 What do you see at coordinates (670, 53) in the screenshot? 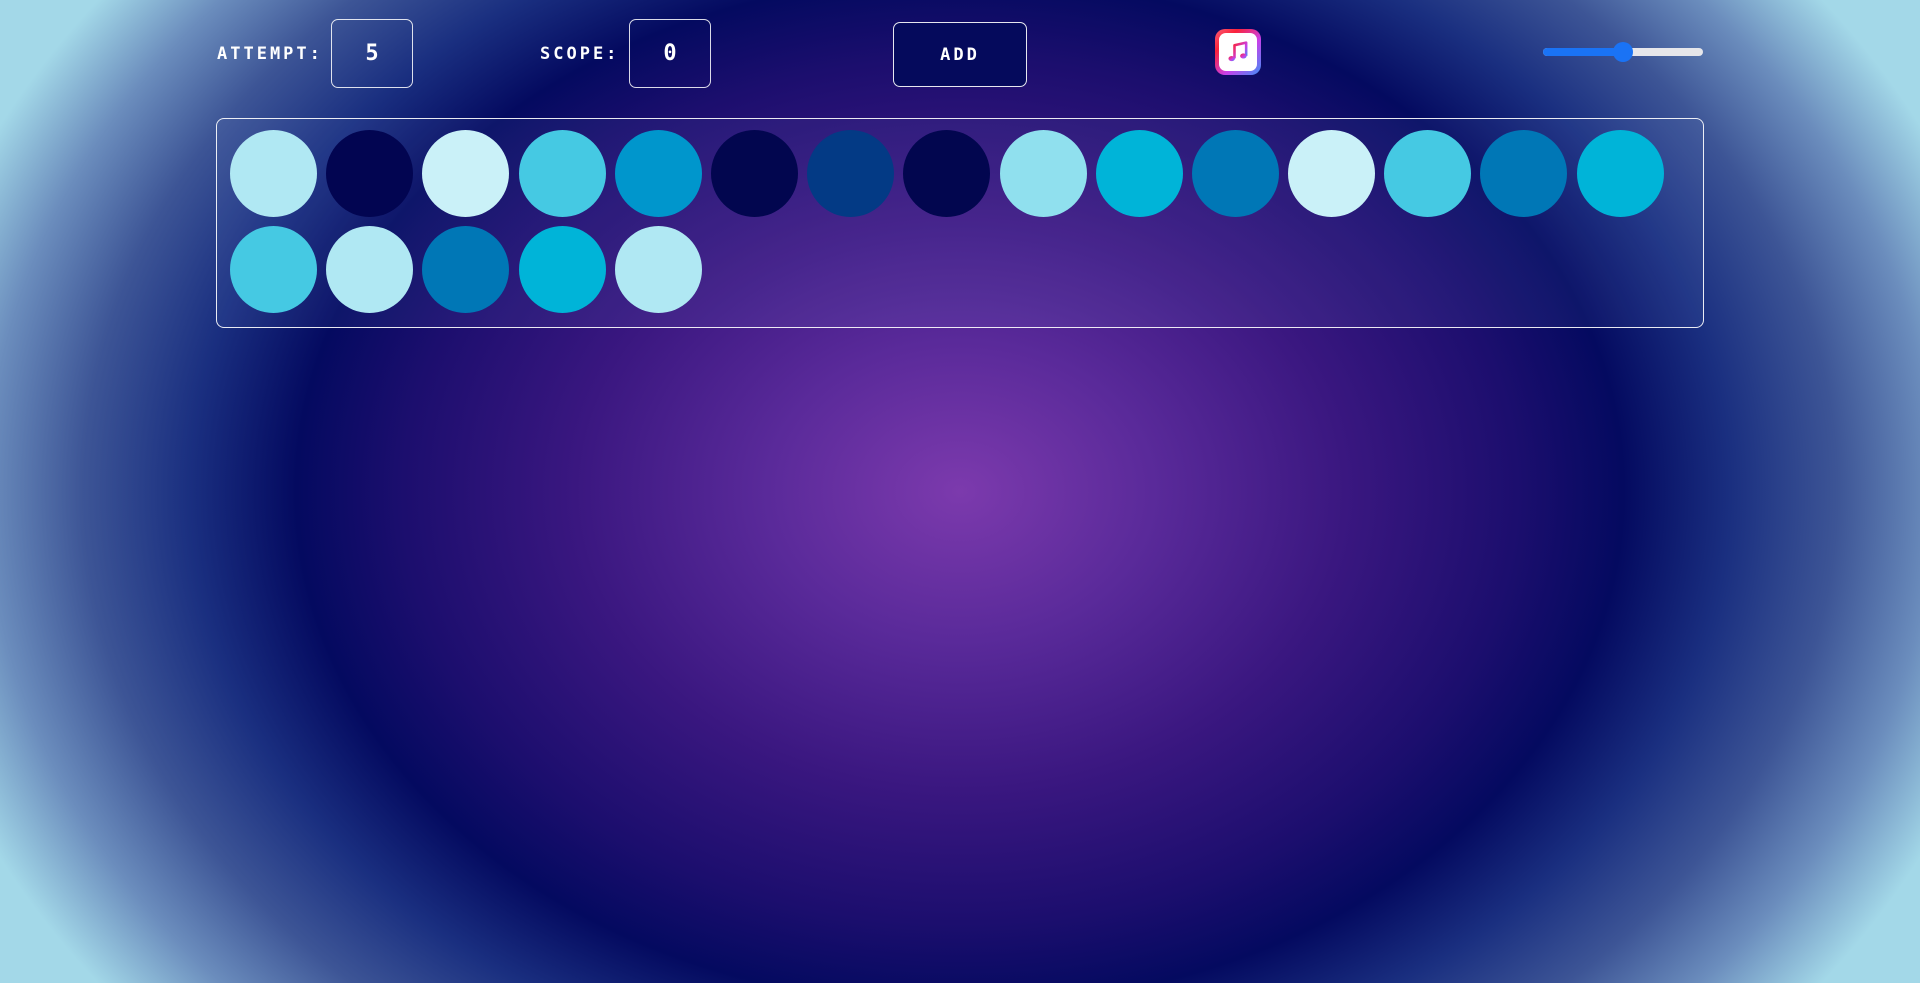
I see `score-counter: 0` at bounding box center [670, 53].